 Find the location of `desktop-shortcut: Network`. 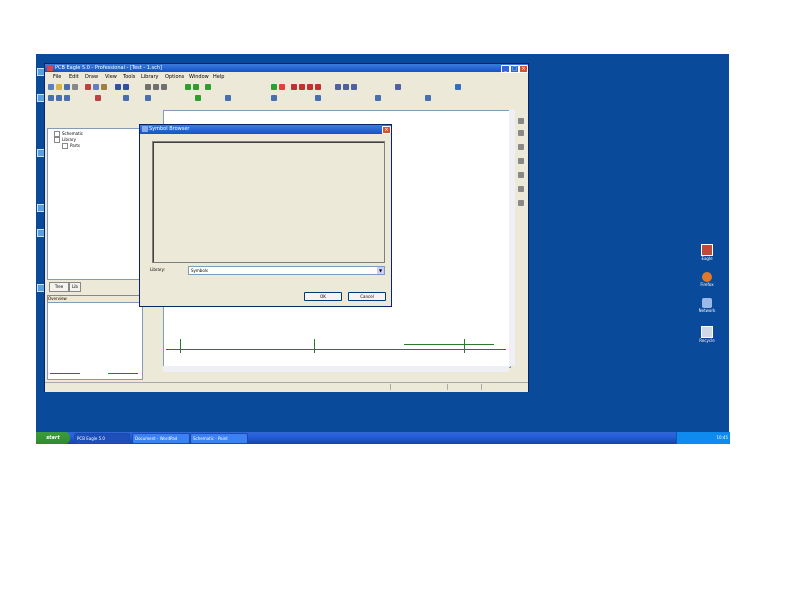

desktop-shortcut: Network is located at coordinates (707, 305).